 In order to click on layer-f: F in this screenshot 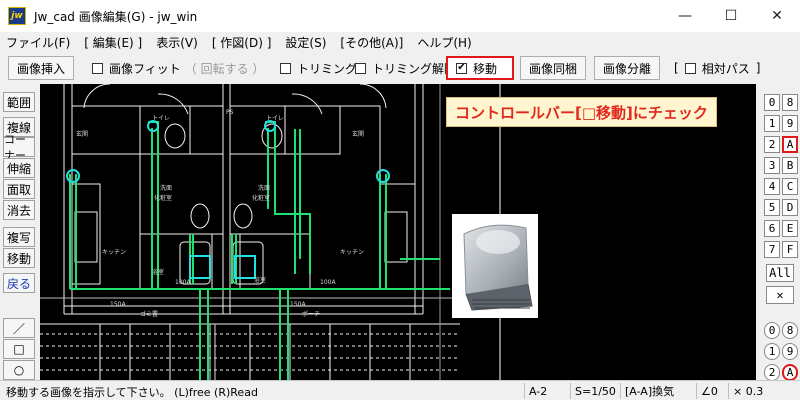, I will do `click(790, 249)`.